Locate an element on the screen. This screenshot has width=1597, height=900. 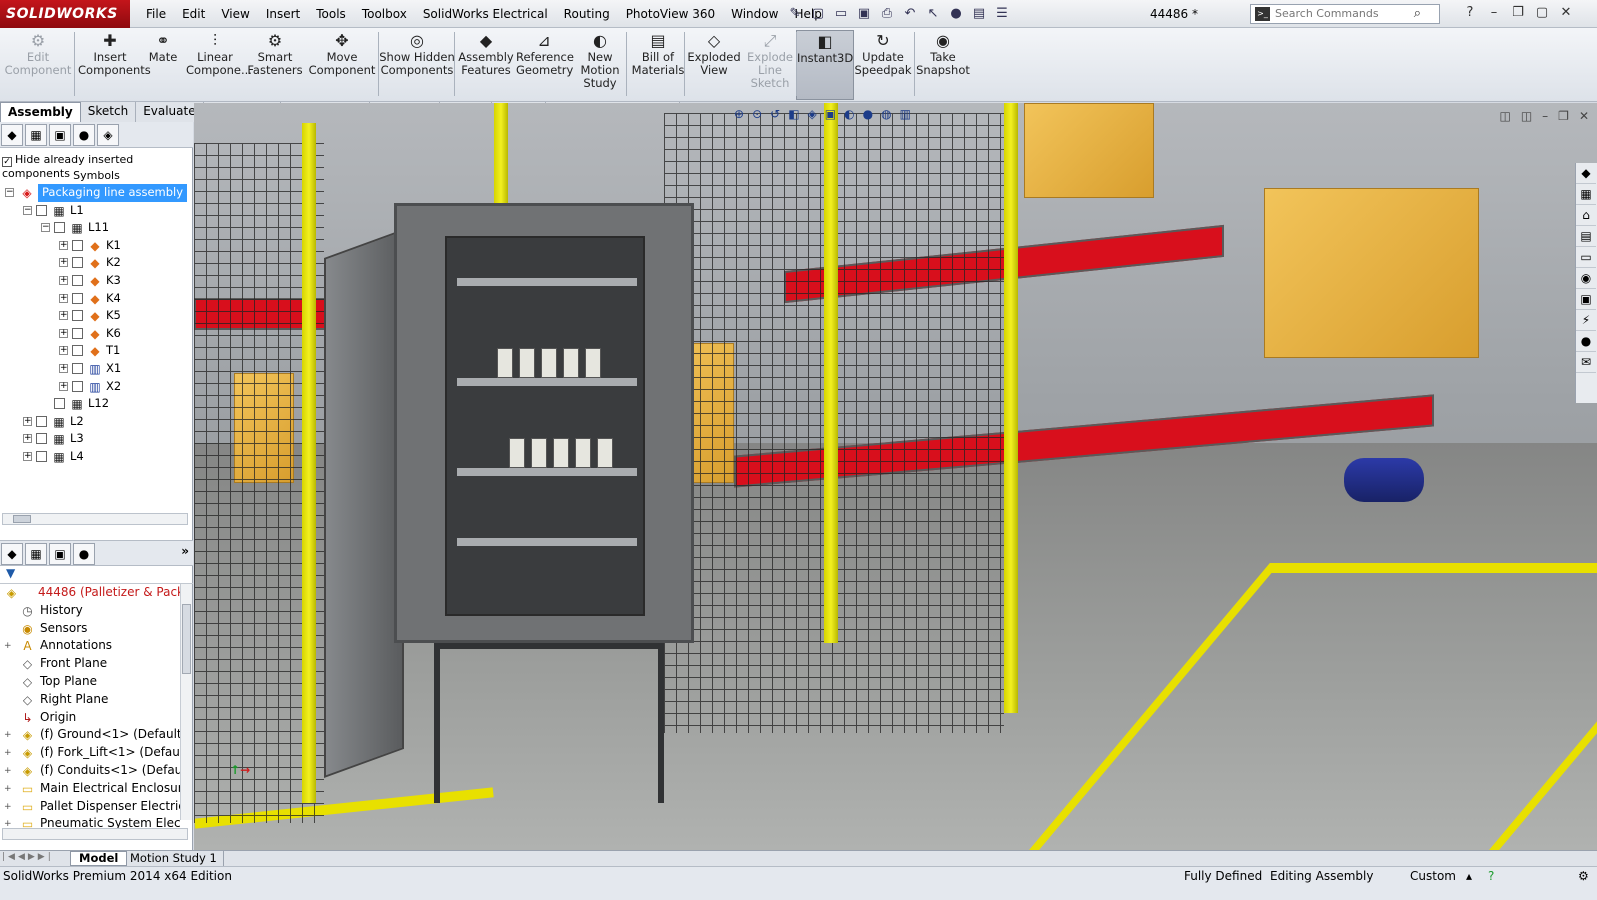
feature-tree-horizontal-scrollbar is located at coordinates (95, 834).